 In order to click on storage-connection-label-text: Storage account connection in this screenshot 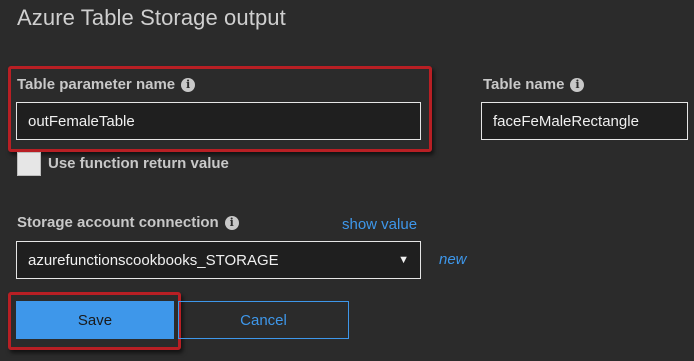, I will do `click(118, 222)`.